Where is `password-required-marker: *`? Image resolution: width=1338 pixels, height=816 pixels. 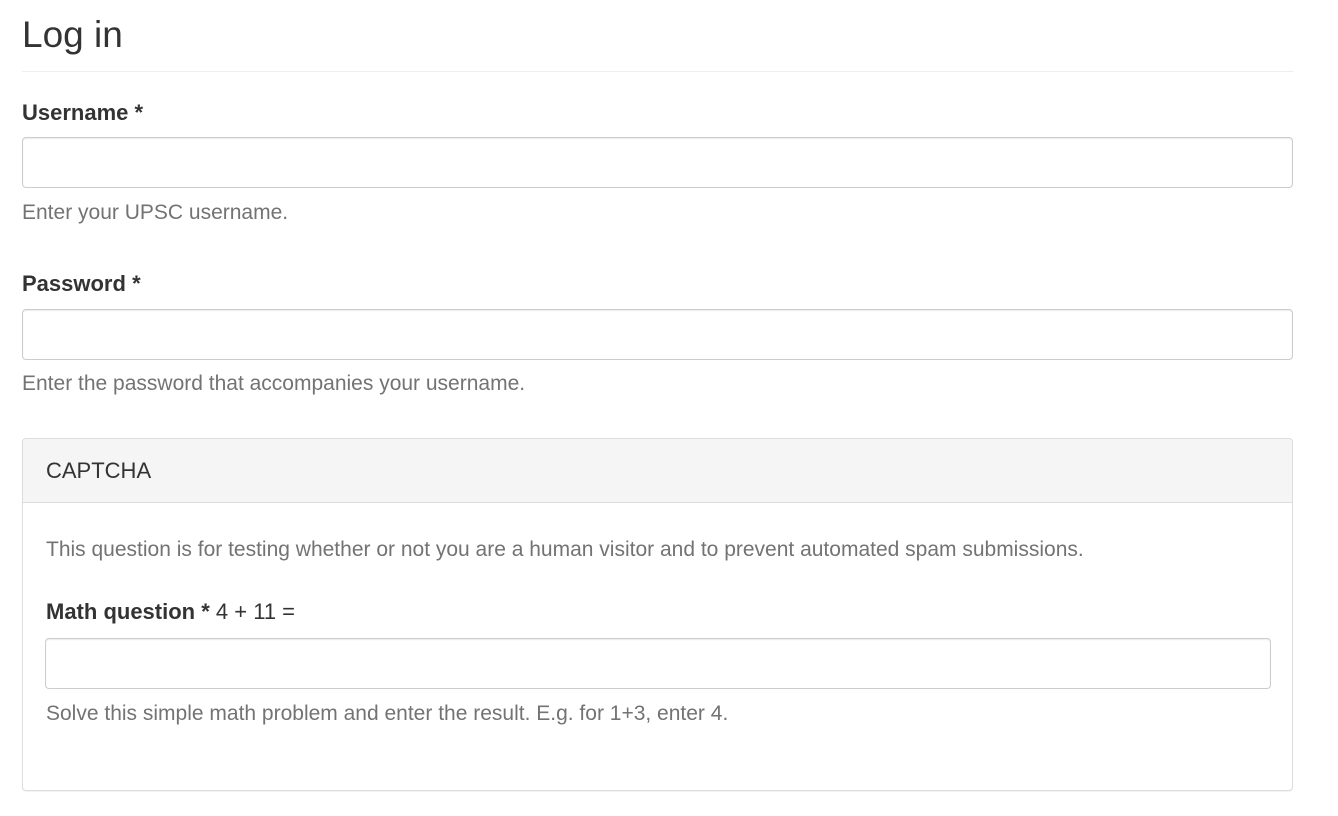
password-required-marker: * is located at coordinates (136, 283).